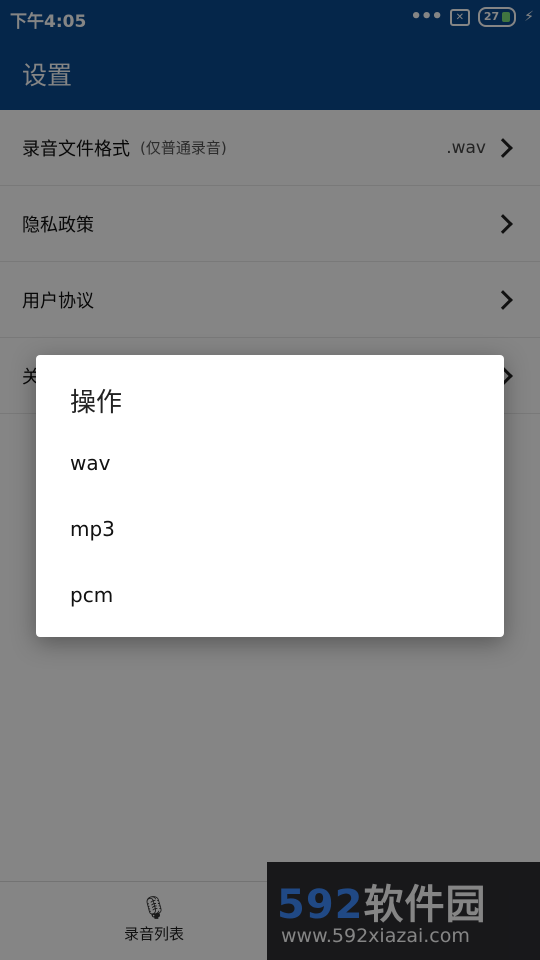  What do you see at coordinates (91, 595) in the screenshot?
I see `dialog-option-pcm: pcm` at bounding box center [91, 595].